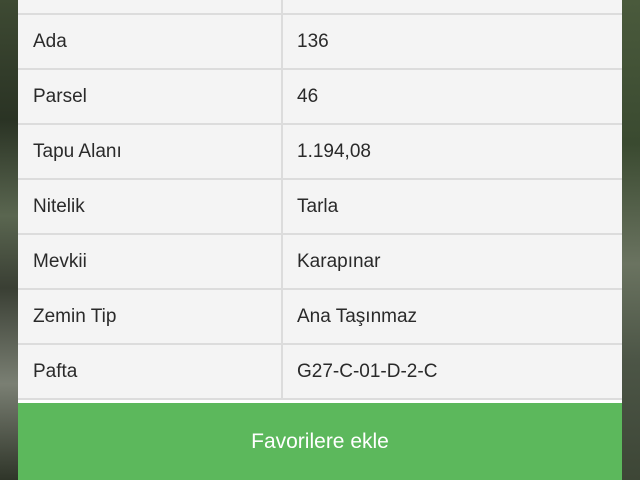  I want to click on row-value, so click(452, 6).